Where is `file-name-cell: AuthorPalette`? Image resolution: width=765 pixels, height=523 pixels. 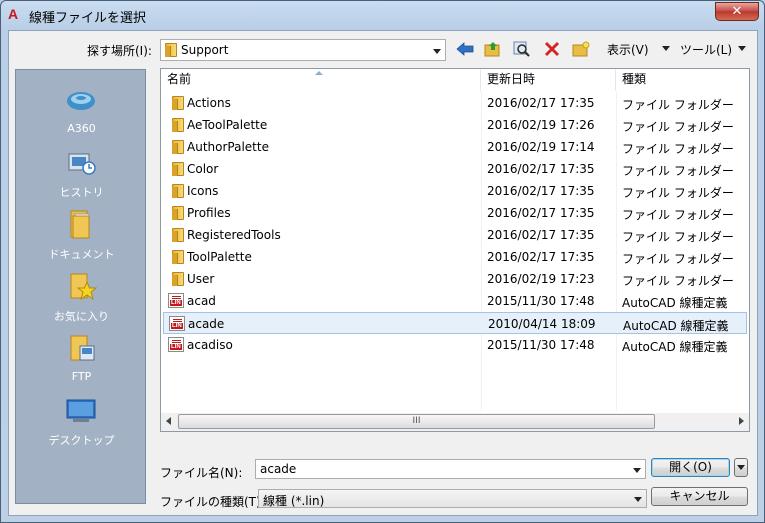
file-name-cell: AuthorPalette is located at coordinates (228, 147).